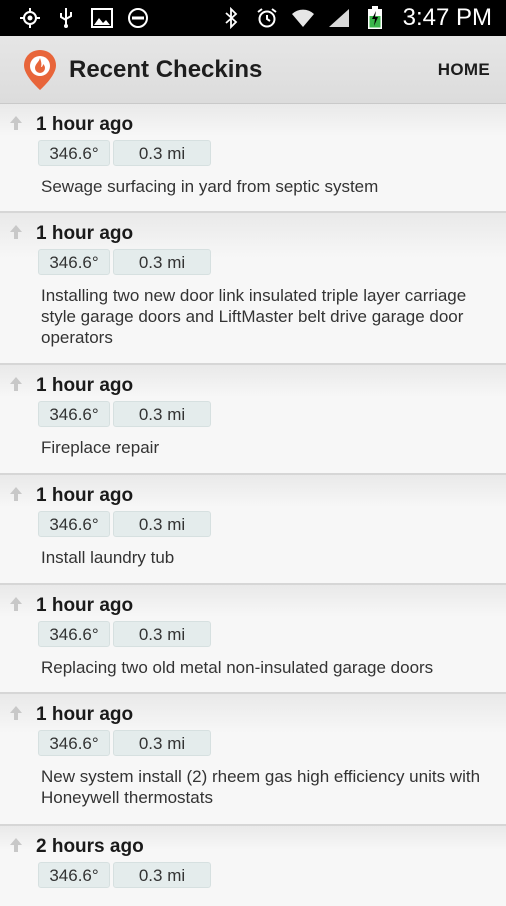 The height and width of the screenshot is (906, 506). I want to click on bluetooth-icon, so click(231, 18).